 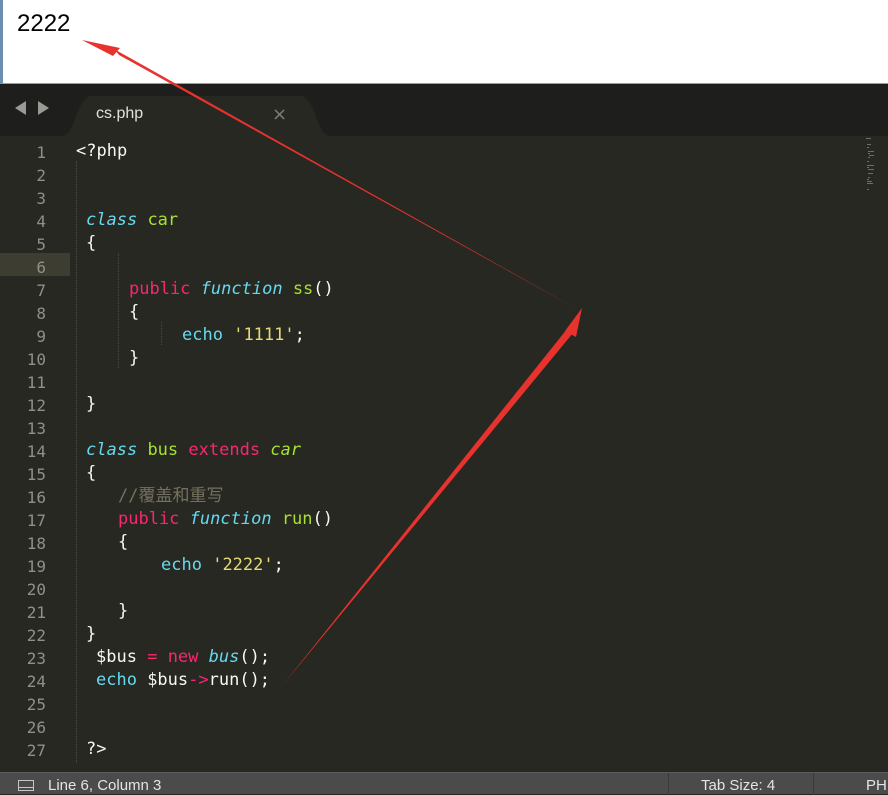 What do you see at coordinates (239, 680) in the screenshot?
I see `code-token: run();` at bounding box center [239, 680].